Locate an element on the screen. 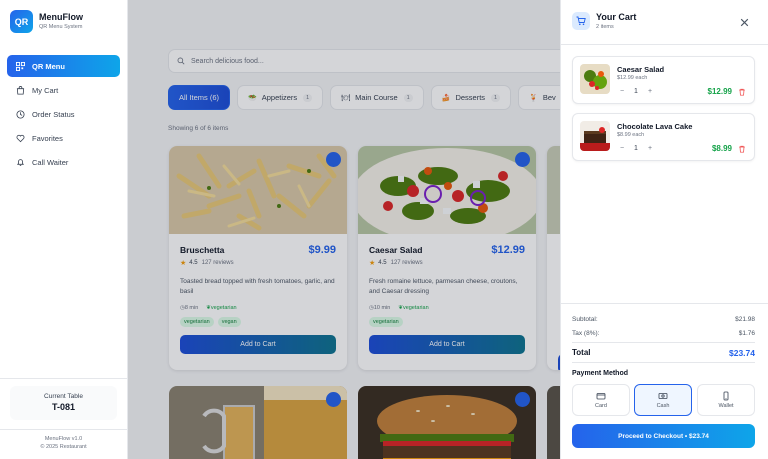 This screenshot has width=768, height=459. cart-item-unit-price: $12.99 each is located at coordinates (632, 78).